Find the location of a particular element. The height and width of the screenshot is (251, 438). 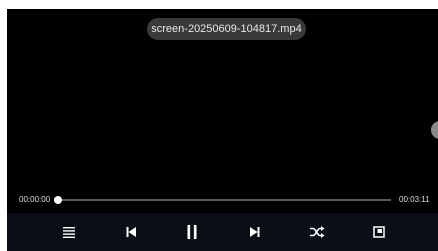

pause-icon is located at coordinates (192, 232).